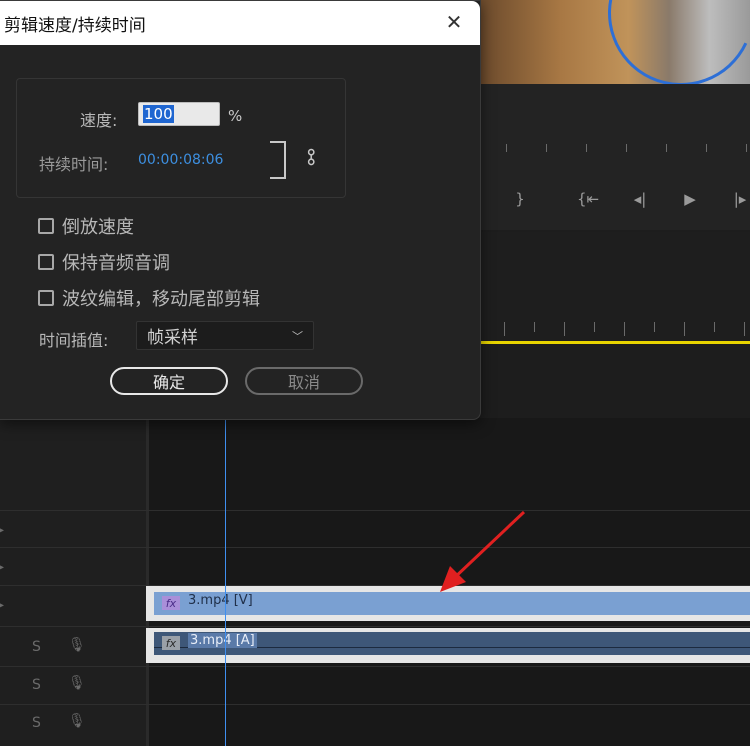 The height and width of the screenshot is (746, 750). I want to click on chain-link-icon: ⚯, so click(311, 157).